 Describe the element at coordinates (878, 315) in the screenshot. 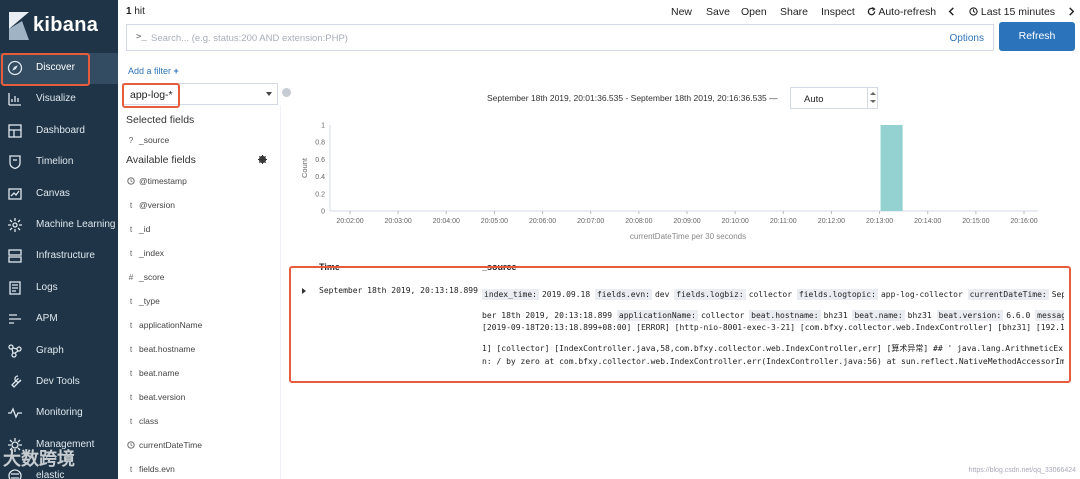

I see `source-key: beat.name:` at that location.